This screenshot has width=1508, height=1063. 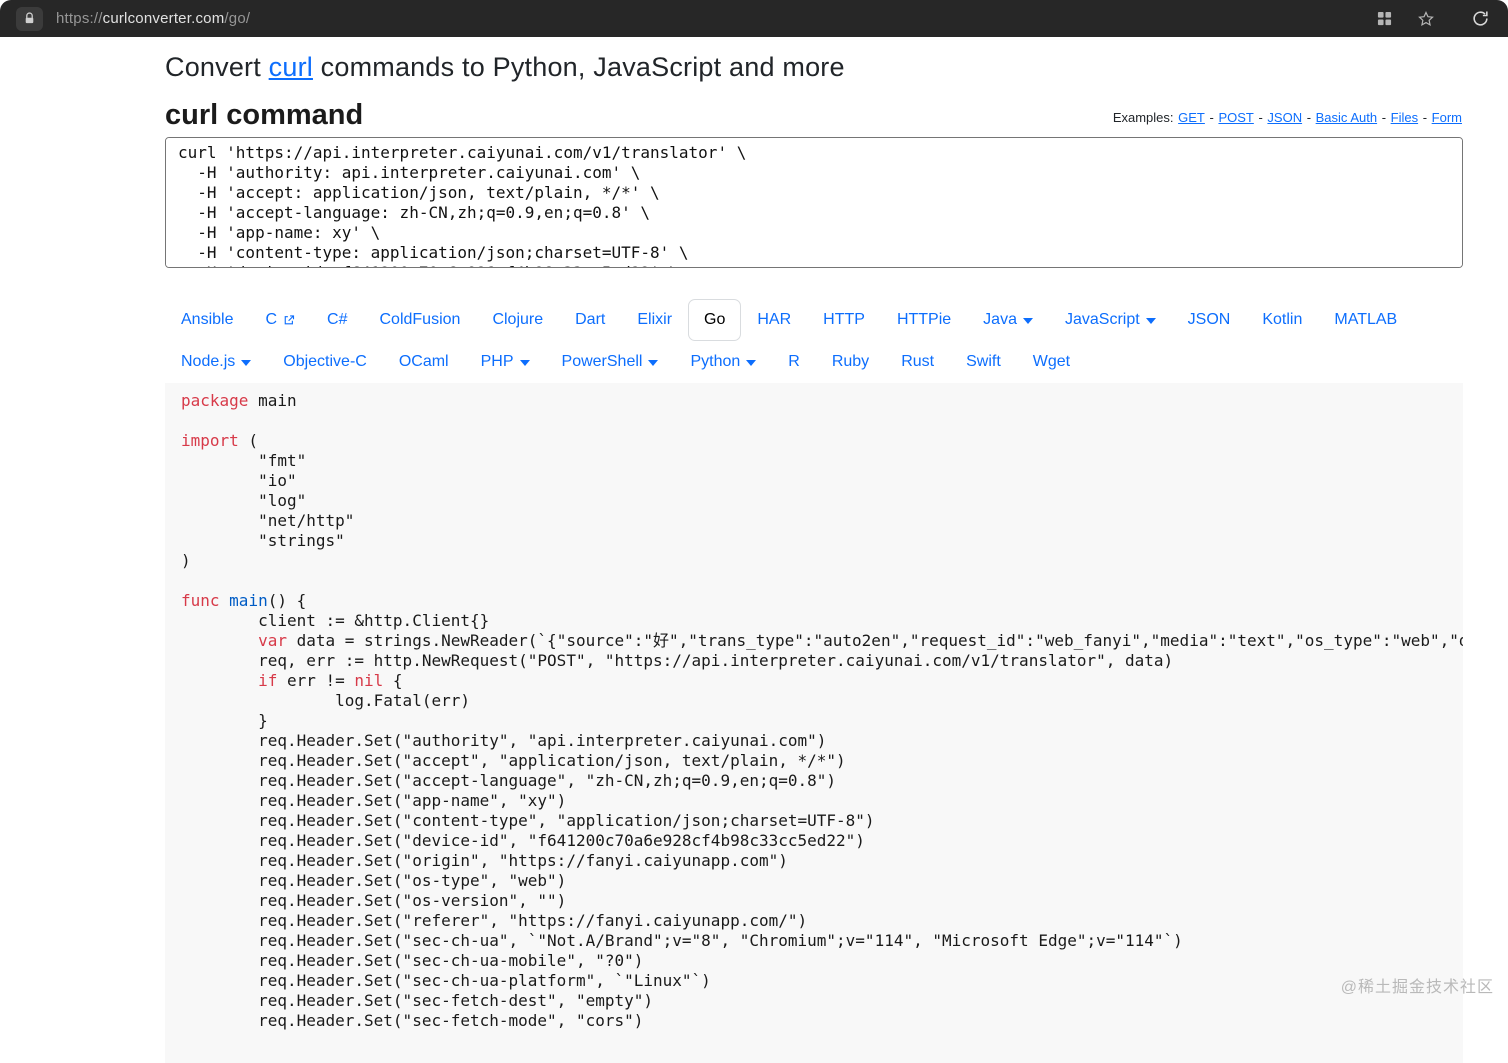 I want to click on tab-swift: Swift, so click(x=983, y=362).